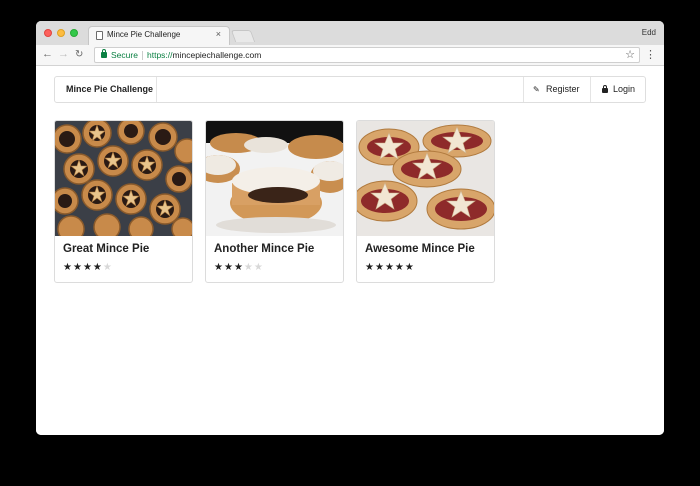  Describe the element at coordinates (350, 33) in the screenshot. I see `title-bar: Mince Pie Challenge × Edd` at that location.